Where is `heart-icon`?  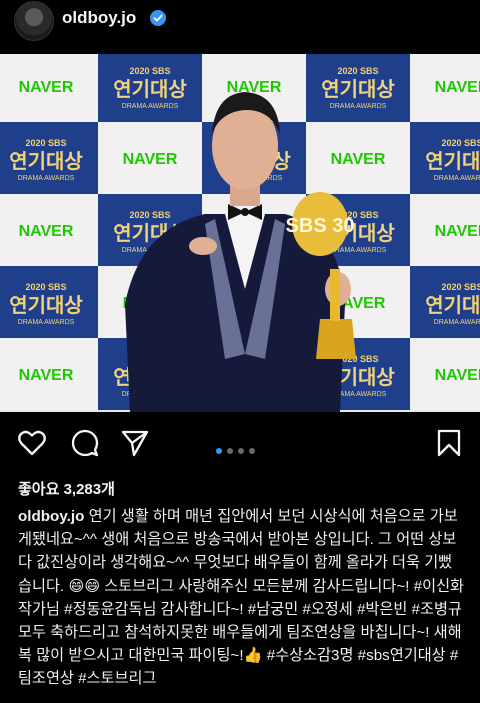 heart-icon is located at coordinates (32, 443).